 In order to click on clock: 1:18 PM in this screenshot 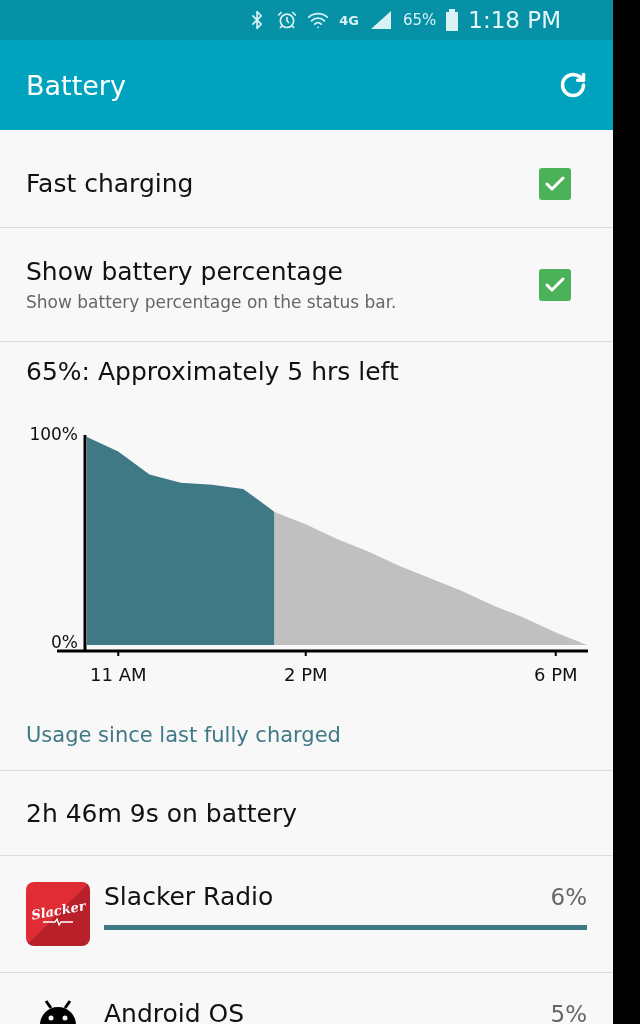, I will do `click(514, 20)`.